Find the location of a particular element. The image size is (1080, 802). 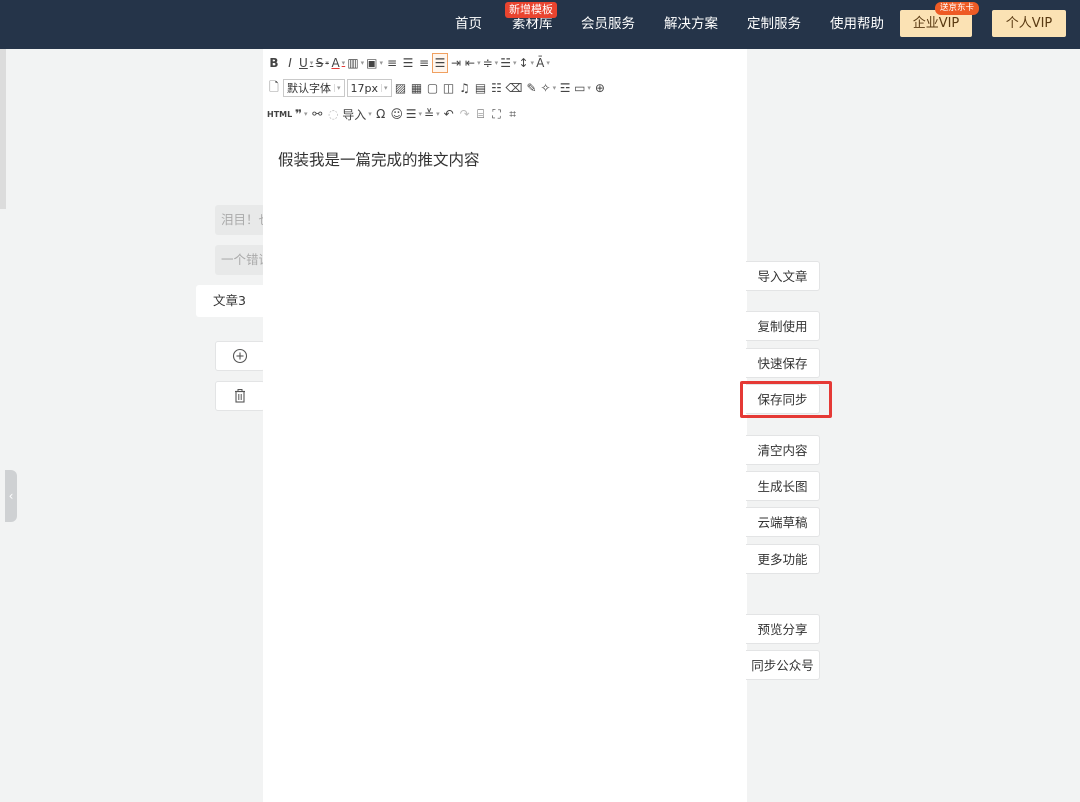

background-color-icon: ▥ is located at coordinates (355, 63).